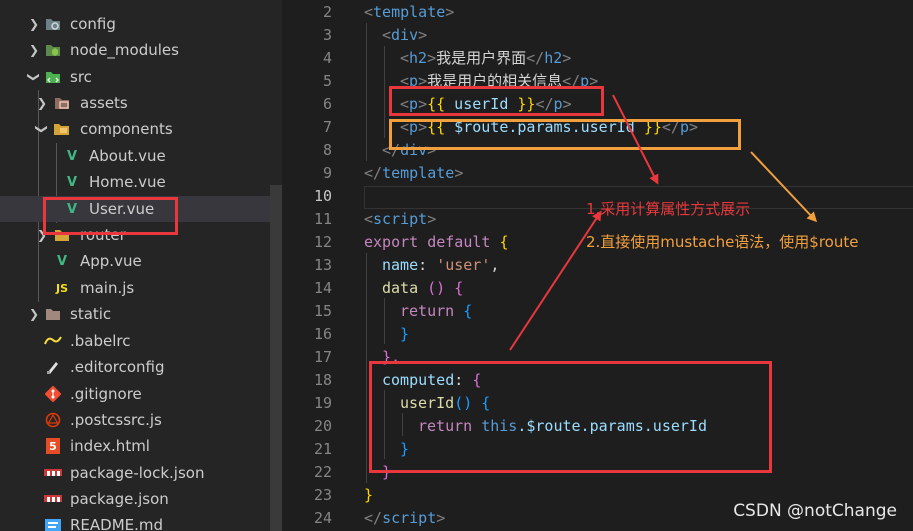 The width and height of the screenshot is (913, 531). Describe the element at coordinates (668, 209) in the screenshot. I see `annotation-note-1: 1.采用计算属性方式展示` at that location.